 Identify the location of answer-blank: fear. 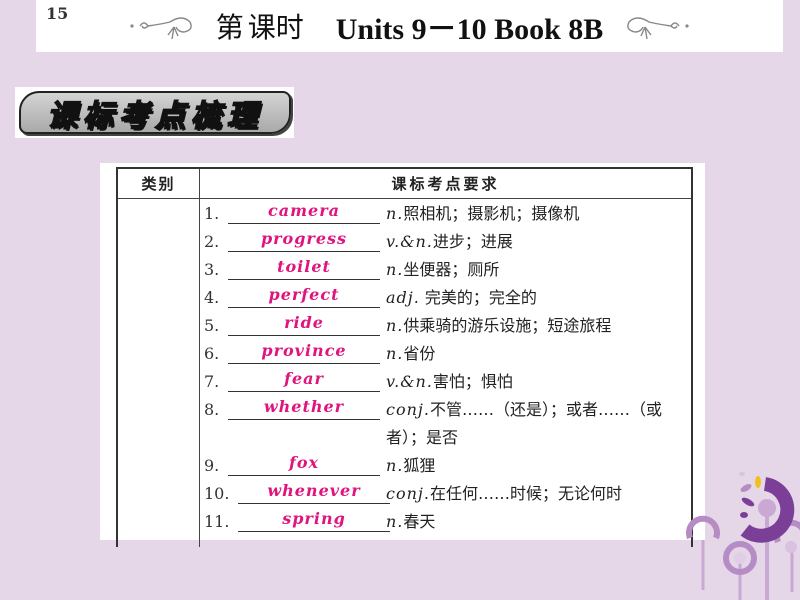
(304, 380).